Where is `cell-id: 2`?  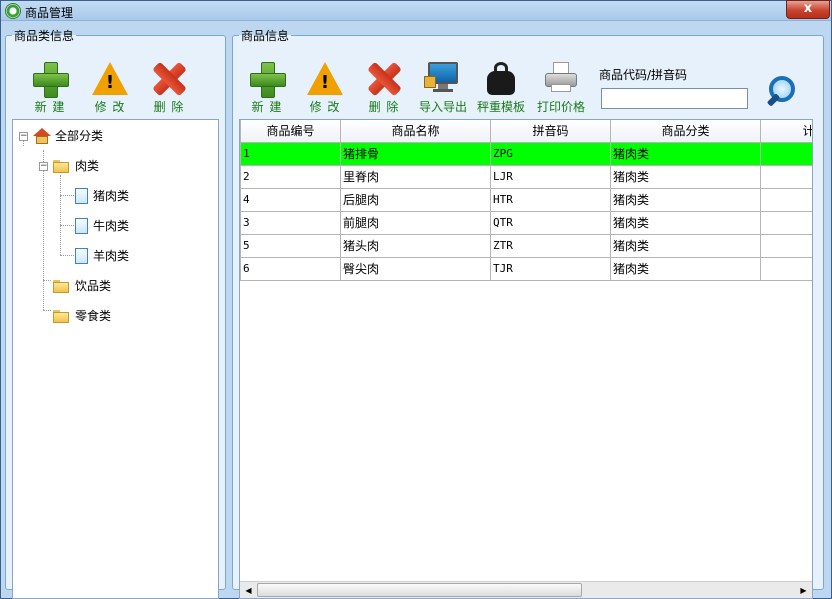 cell-id: 2 is located at coordinates (290, 176).